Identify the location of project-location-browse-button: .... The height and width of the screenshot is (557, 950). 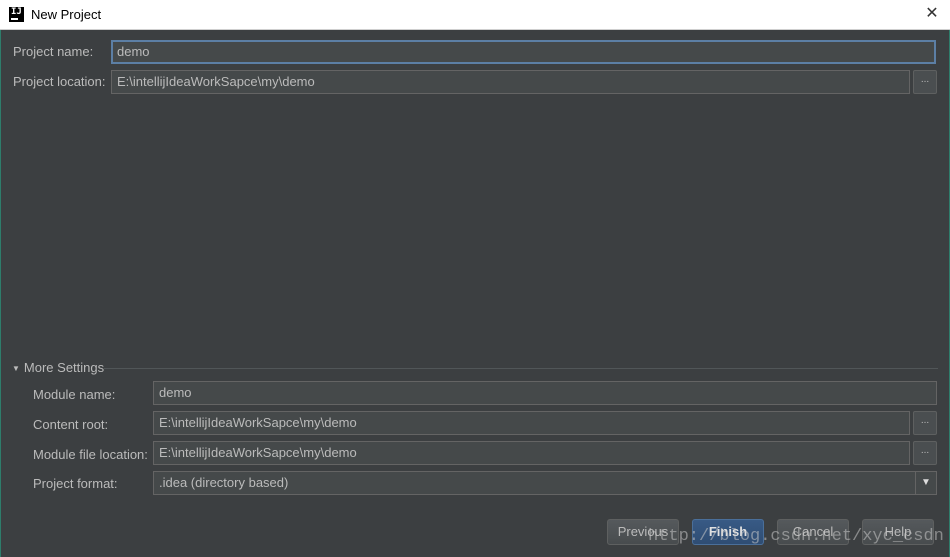
(925, 82).